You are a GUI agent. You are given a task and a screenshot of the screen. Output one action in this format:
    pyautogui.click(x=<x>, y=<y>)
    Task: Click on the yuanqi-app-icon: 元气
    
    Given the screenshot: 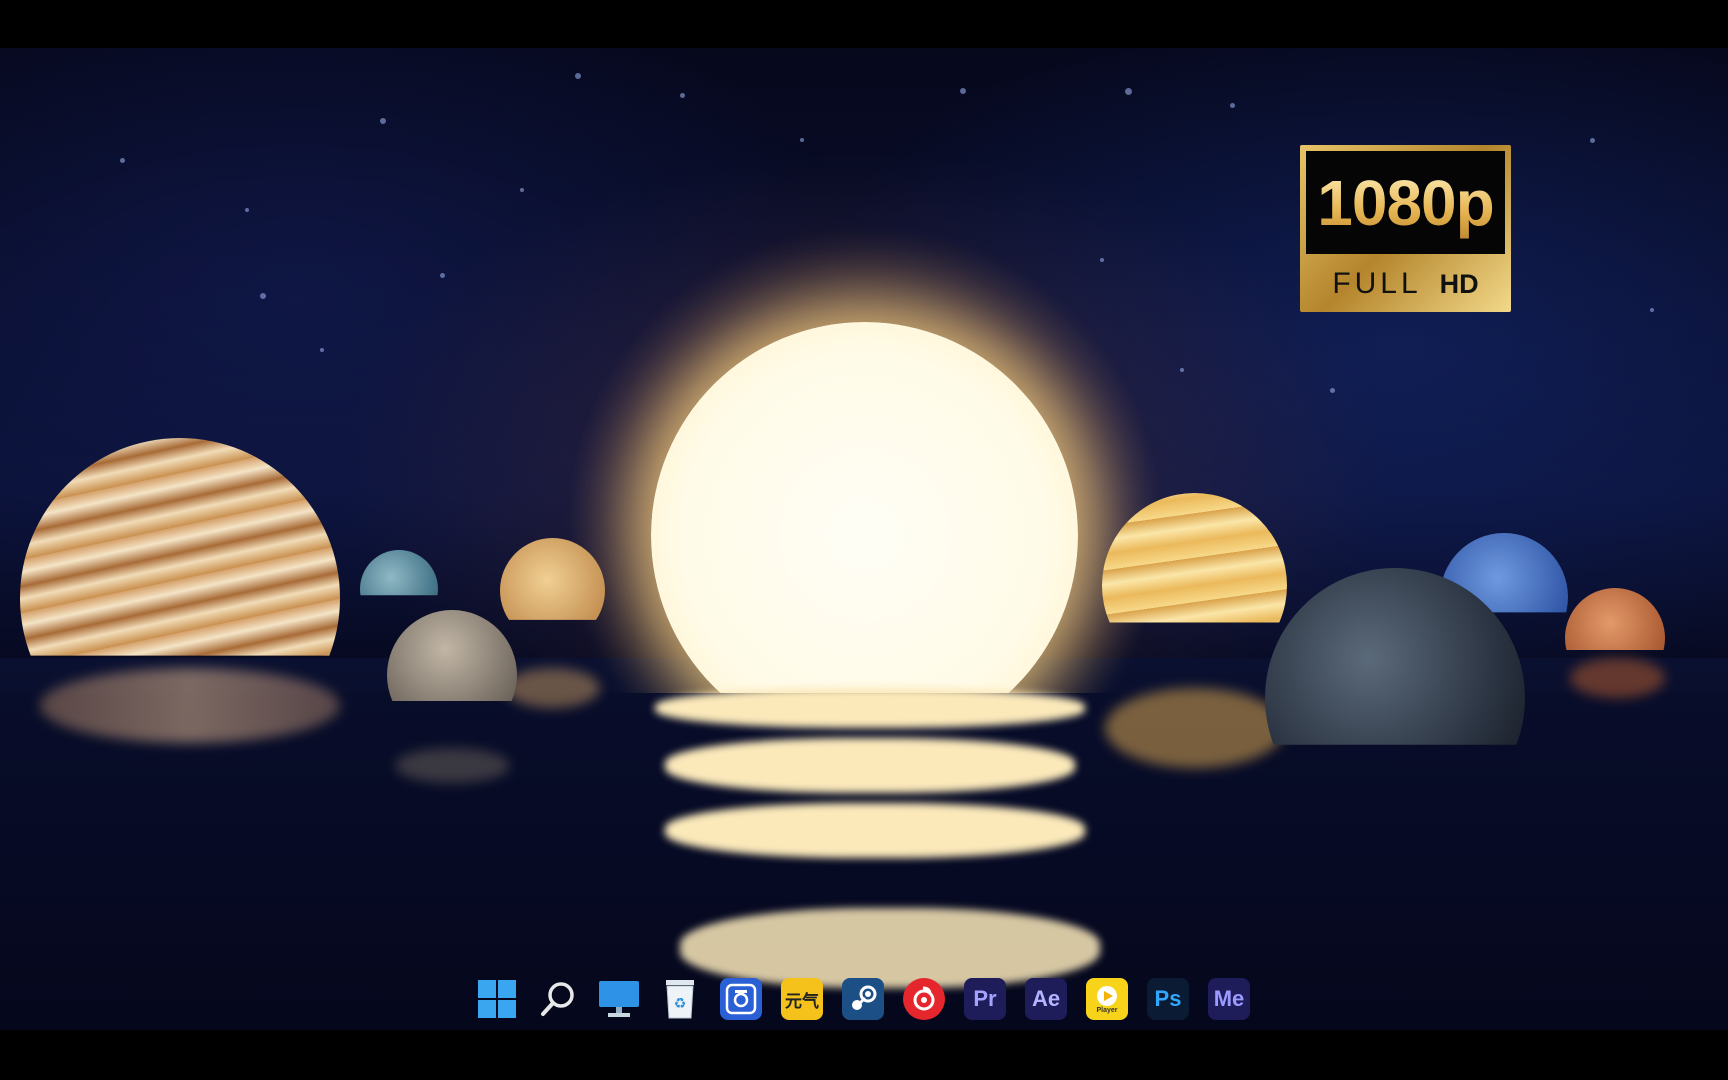 What is the action you would take?
    pyautogui.click(x=802, y=999)
    